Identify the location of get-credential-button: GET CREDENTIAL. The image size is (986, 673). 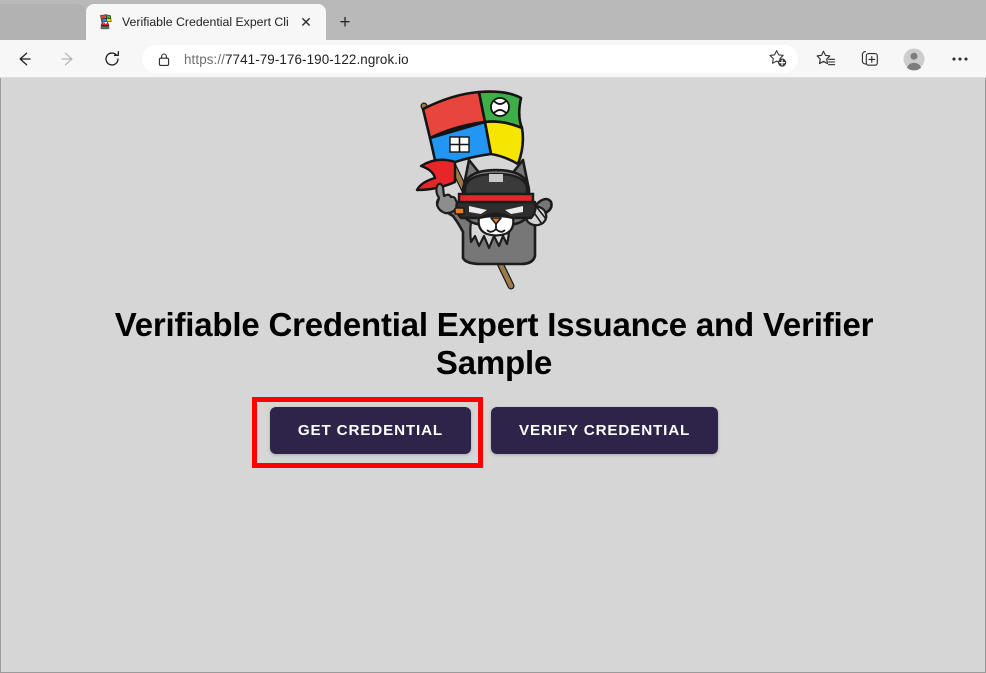
(370, 430).